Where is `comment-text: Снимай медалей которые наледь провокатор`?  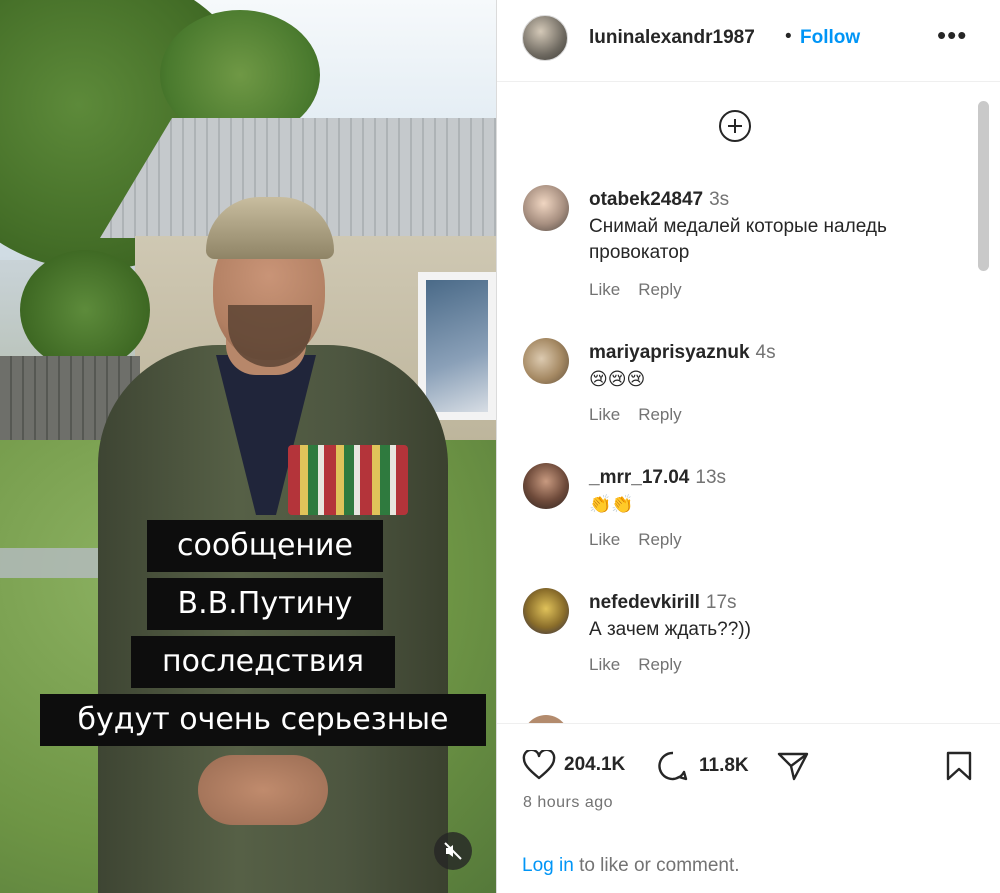 comment-text: Снимай медалей которые наледь провокатор is located at coordinates (738, 239).